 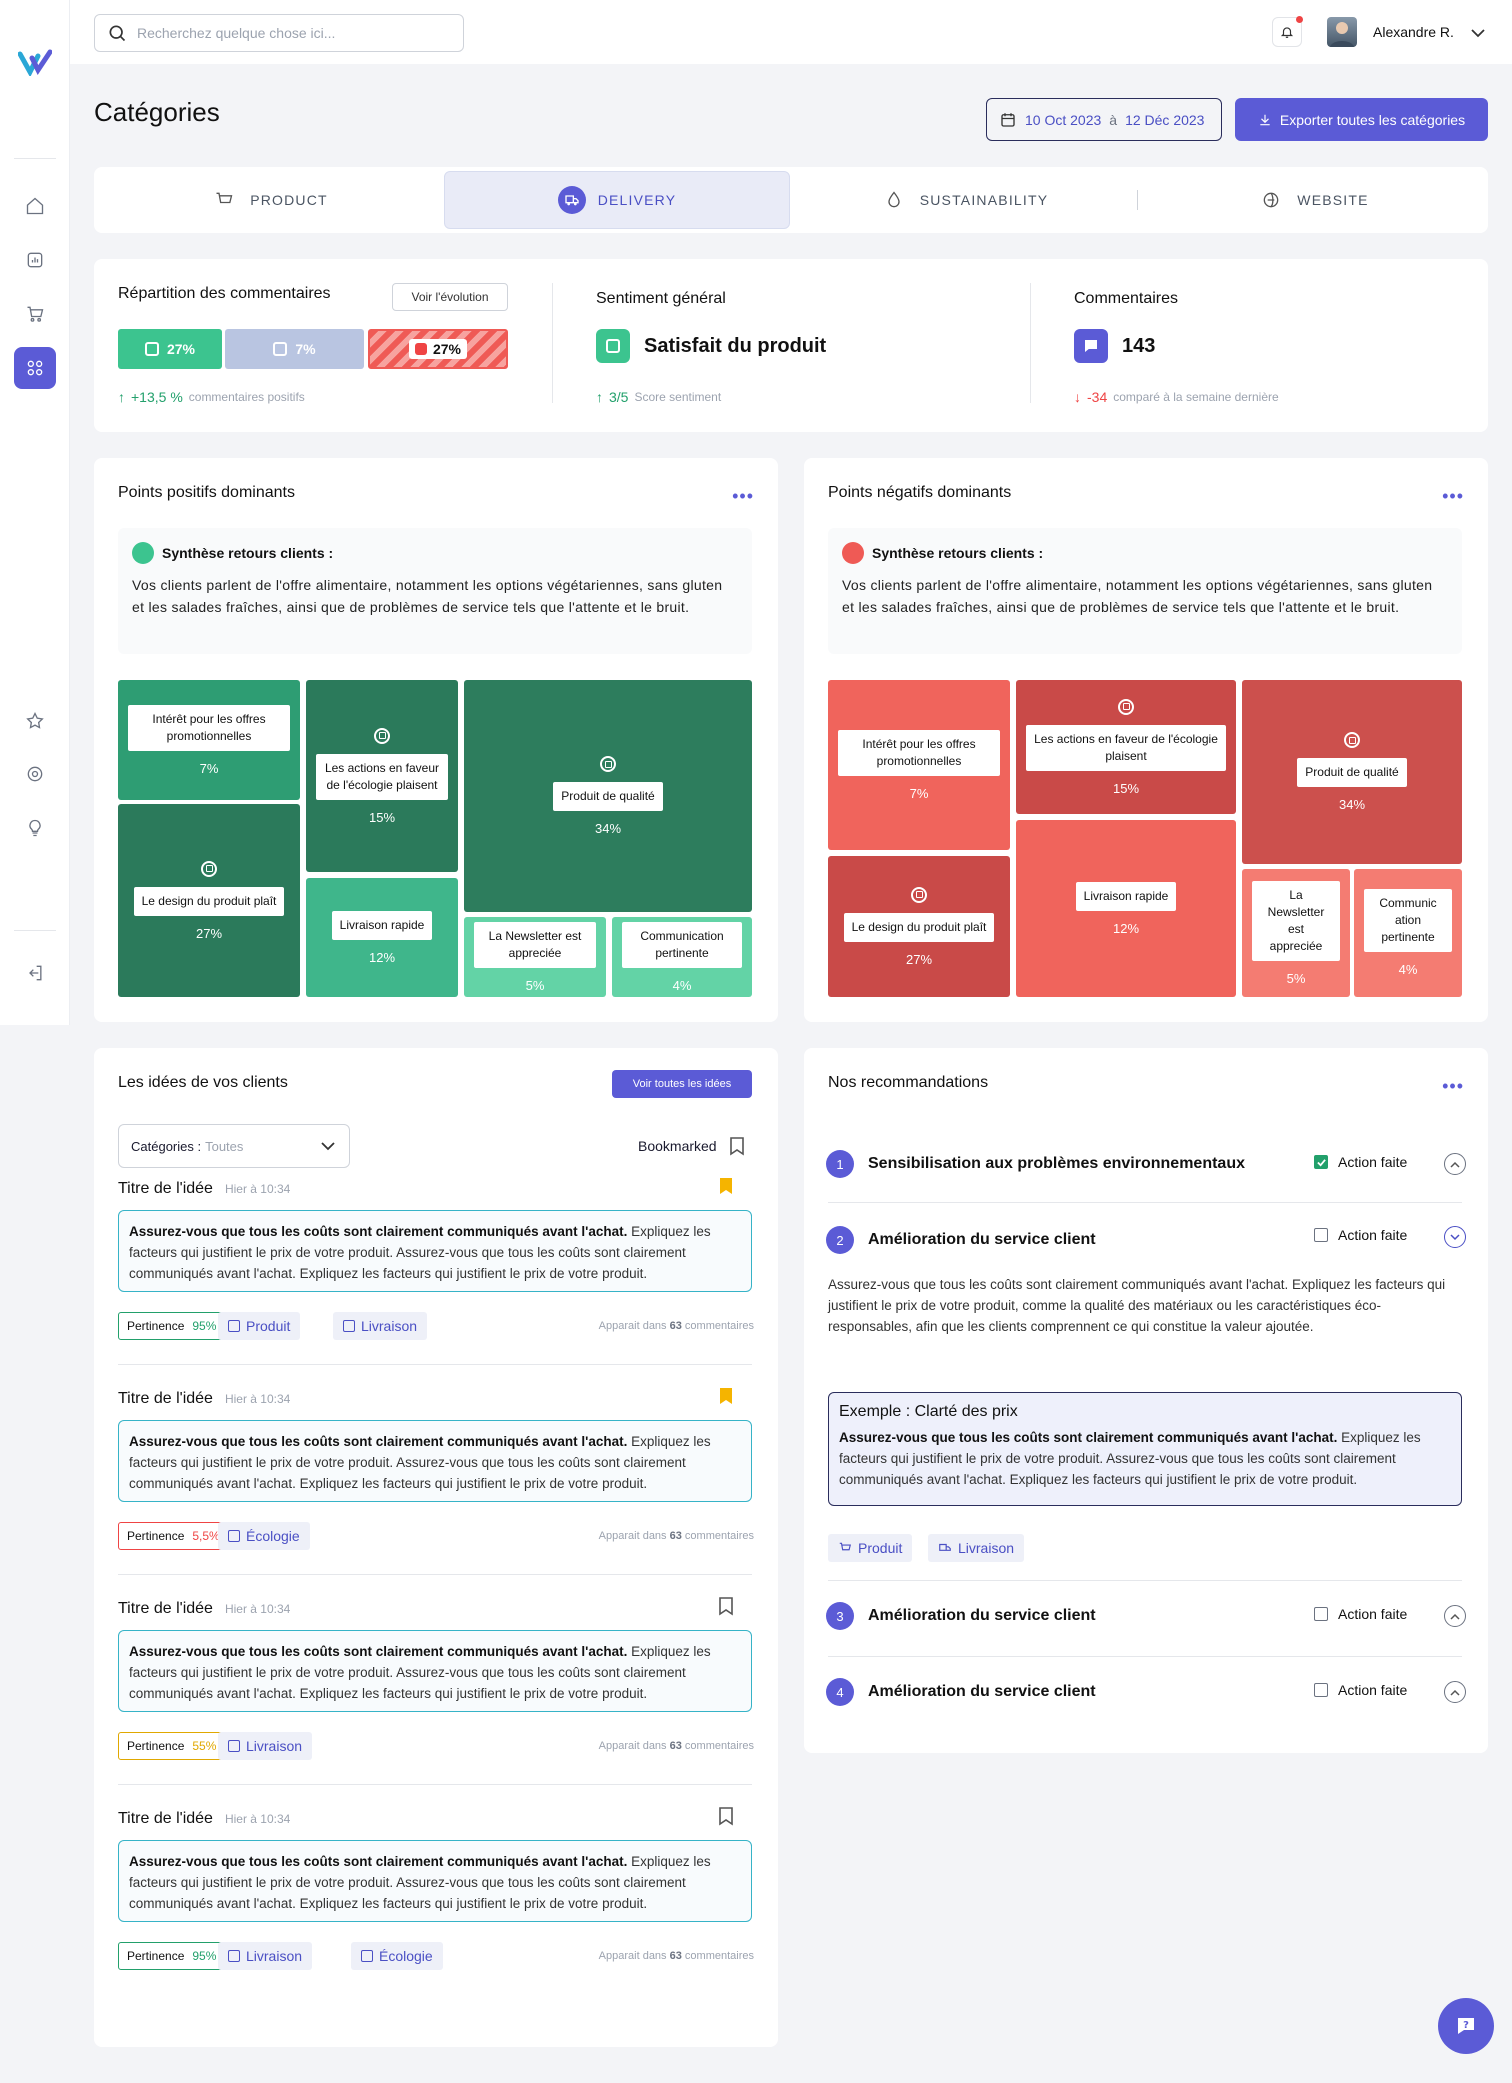 I want to click on sad-icon, so click(x=420, y=349).